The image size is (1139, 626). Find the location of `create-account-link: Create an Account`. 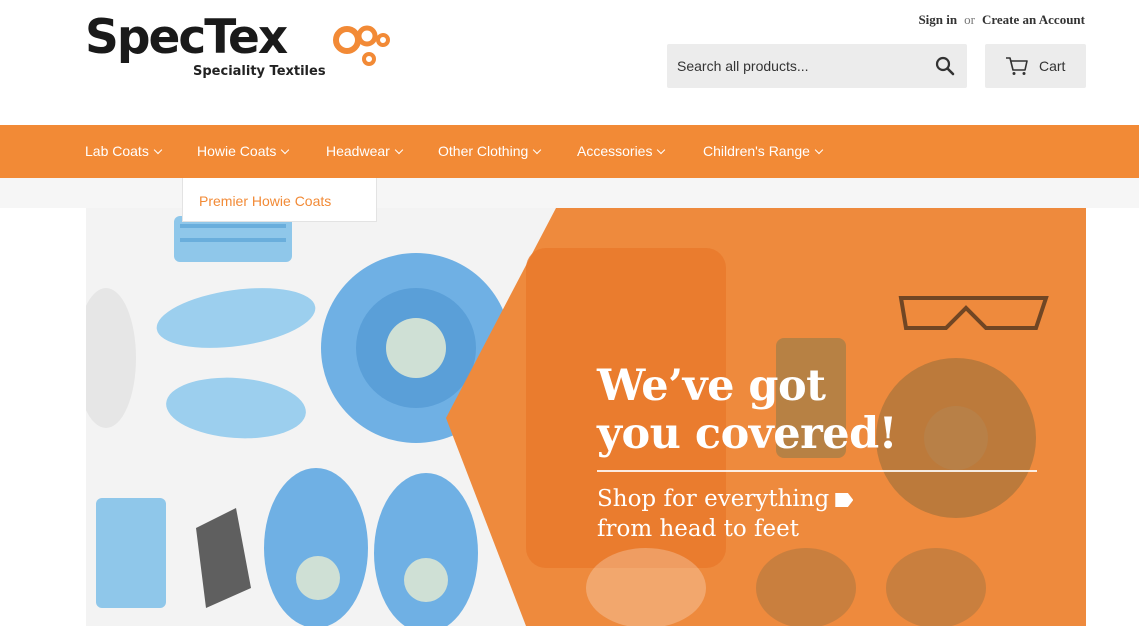

create-account-link: Create an Account is located at coordinates (1033, 19).